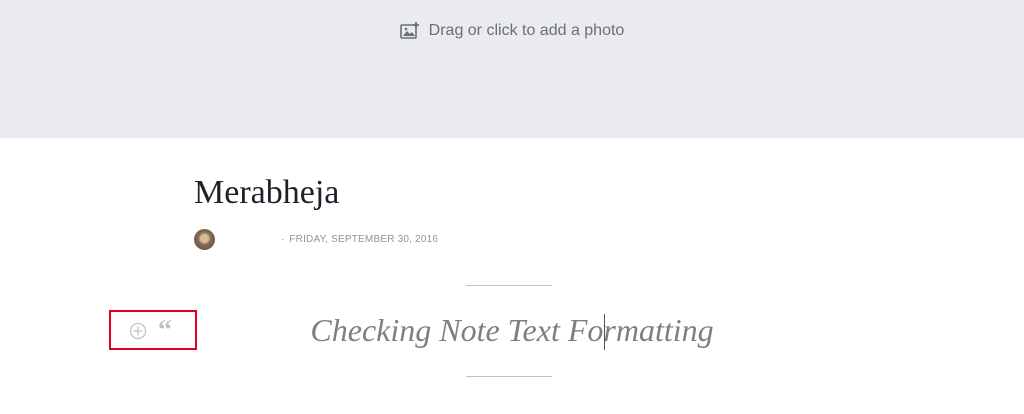 Image resolution: width=1024 pixels, height=414 pixels. I want to click on avatar, so click(204, 239).